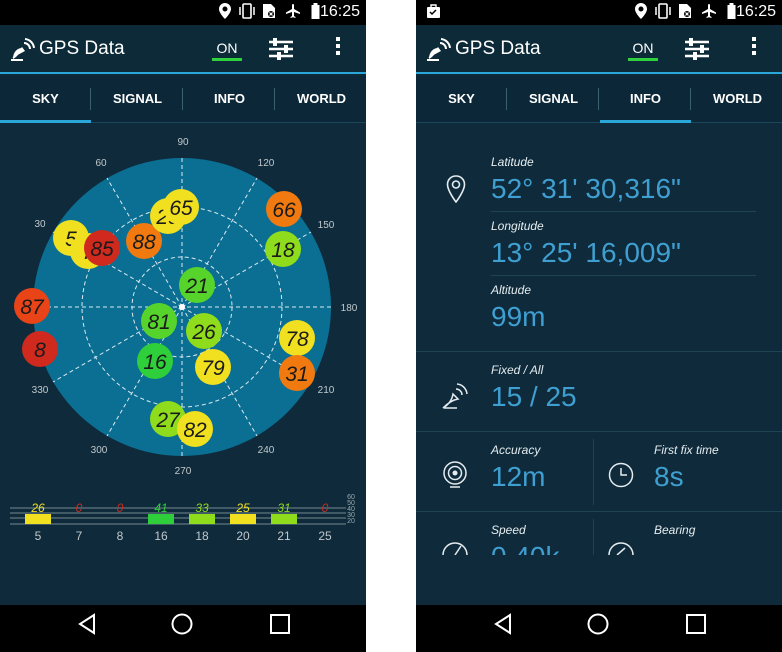 This screenshot has width=782, height=652. I want to click on azimuth-label: 270, so click(183, 471).